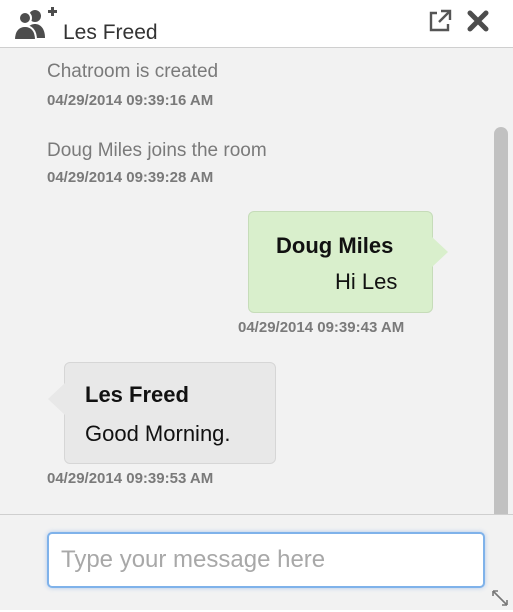  I want to click on message-input, so click(266, 560).